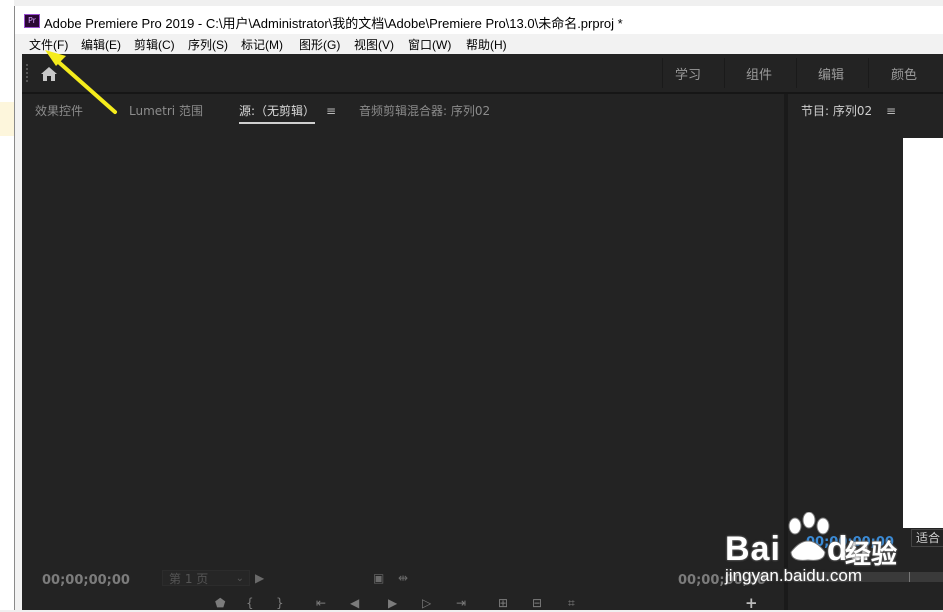 This screenshot has height=612, width=943. I want to click on menu-graphics: 图形(G), so click(319, 44).